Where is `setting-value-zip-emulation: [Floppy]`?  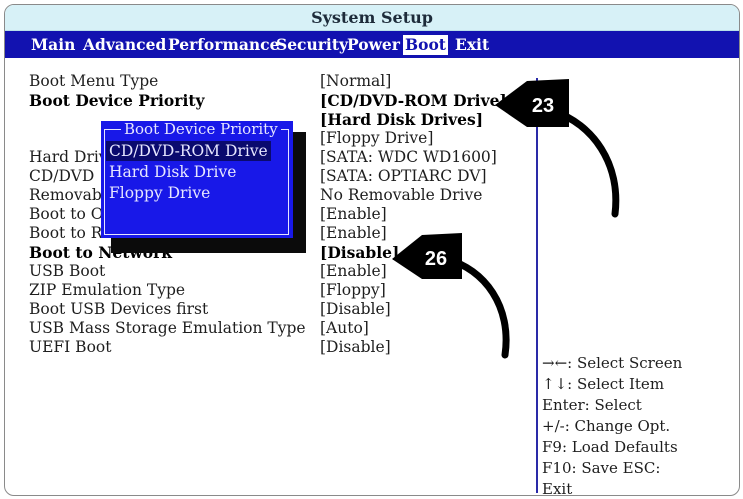
setting-value-zip-emulation: [Floppy] is located at coordinates (353, 290).